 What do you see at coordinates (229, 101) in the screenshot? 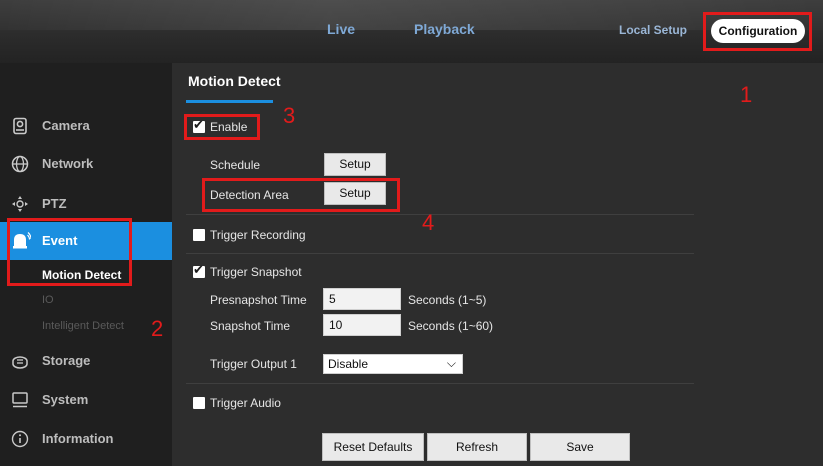
I see `title-underline` at bounding box center [229, 101].